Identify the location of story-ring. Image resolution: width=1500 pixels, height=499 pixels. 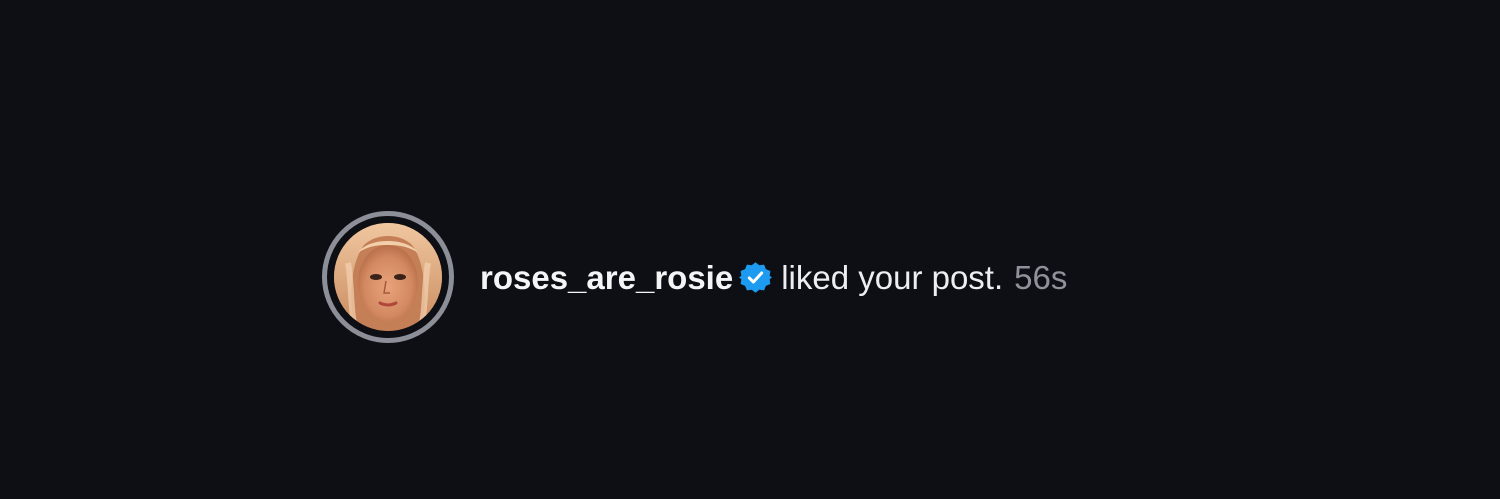
(388, 277).